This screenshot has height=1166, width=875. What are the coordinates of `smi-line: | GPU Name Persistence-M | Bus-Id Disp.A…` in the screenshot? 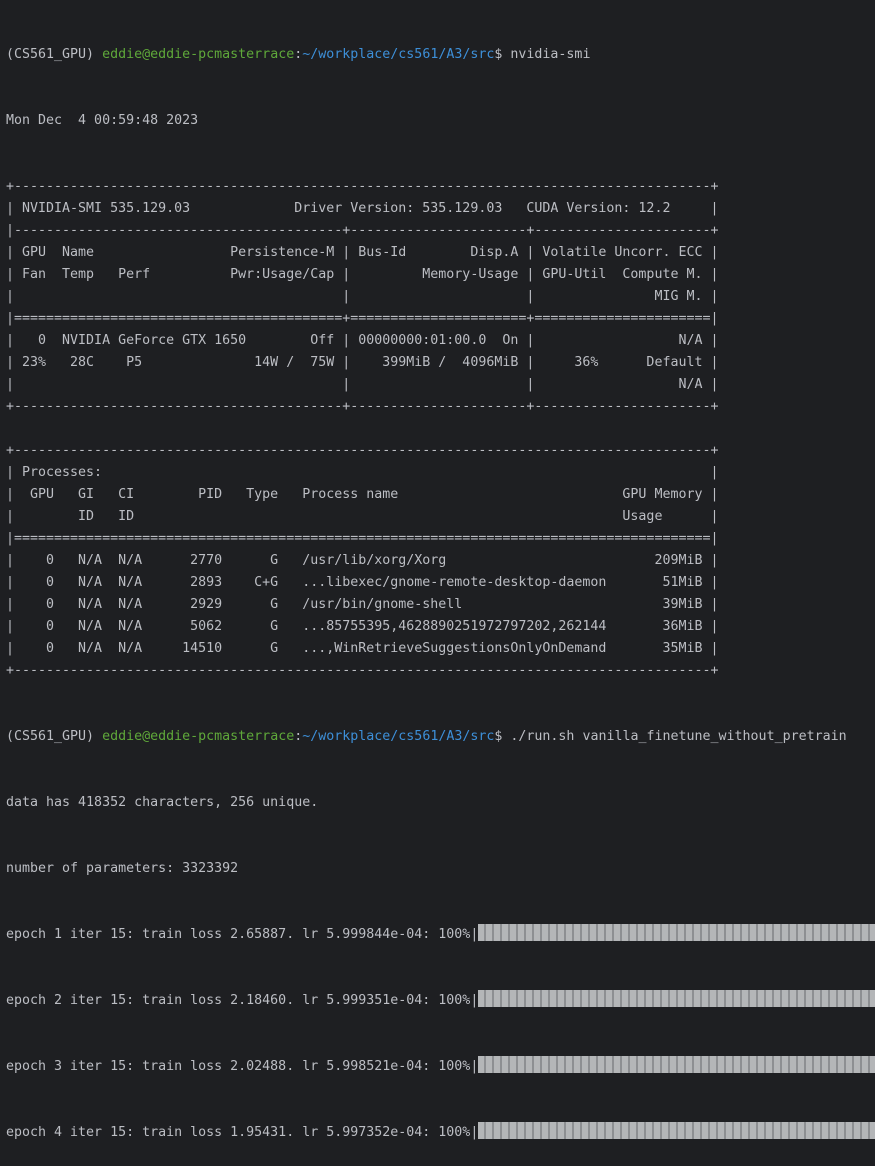 It's located at (362, 252).